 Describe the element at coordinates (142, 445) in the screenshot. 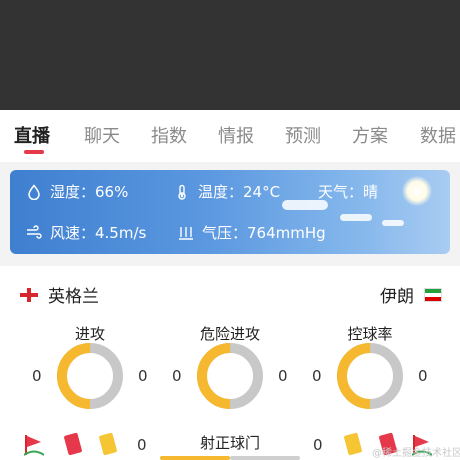

I see `shots-home-count: 0` at that location.